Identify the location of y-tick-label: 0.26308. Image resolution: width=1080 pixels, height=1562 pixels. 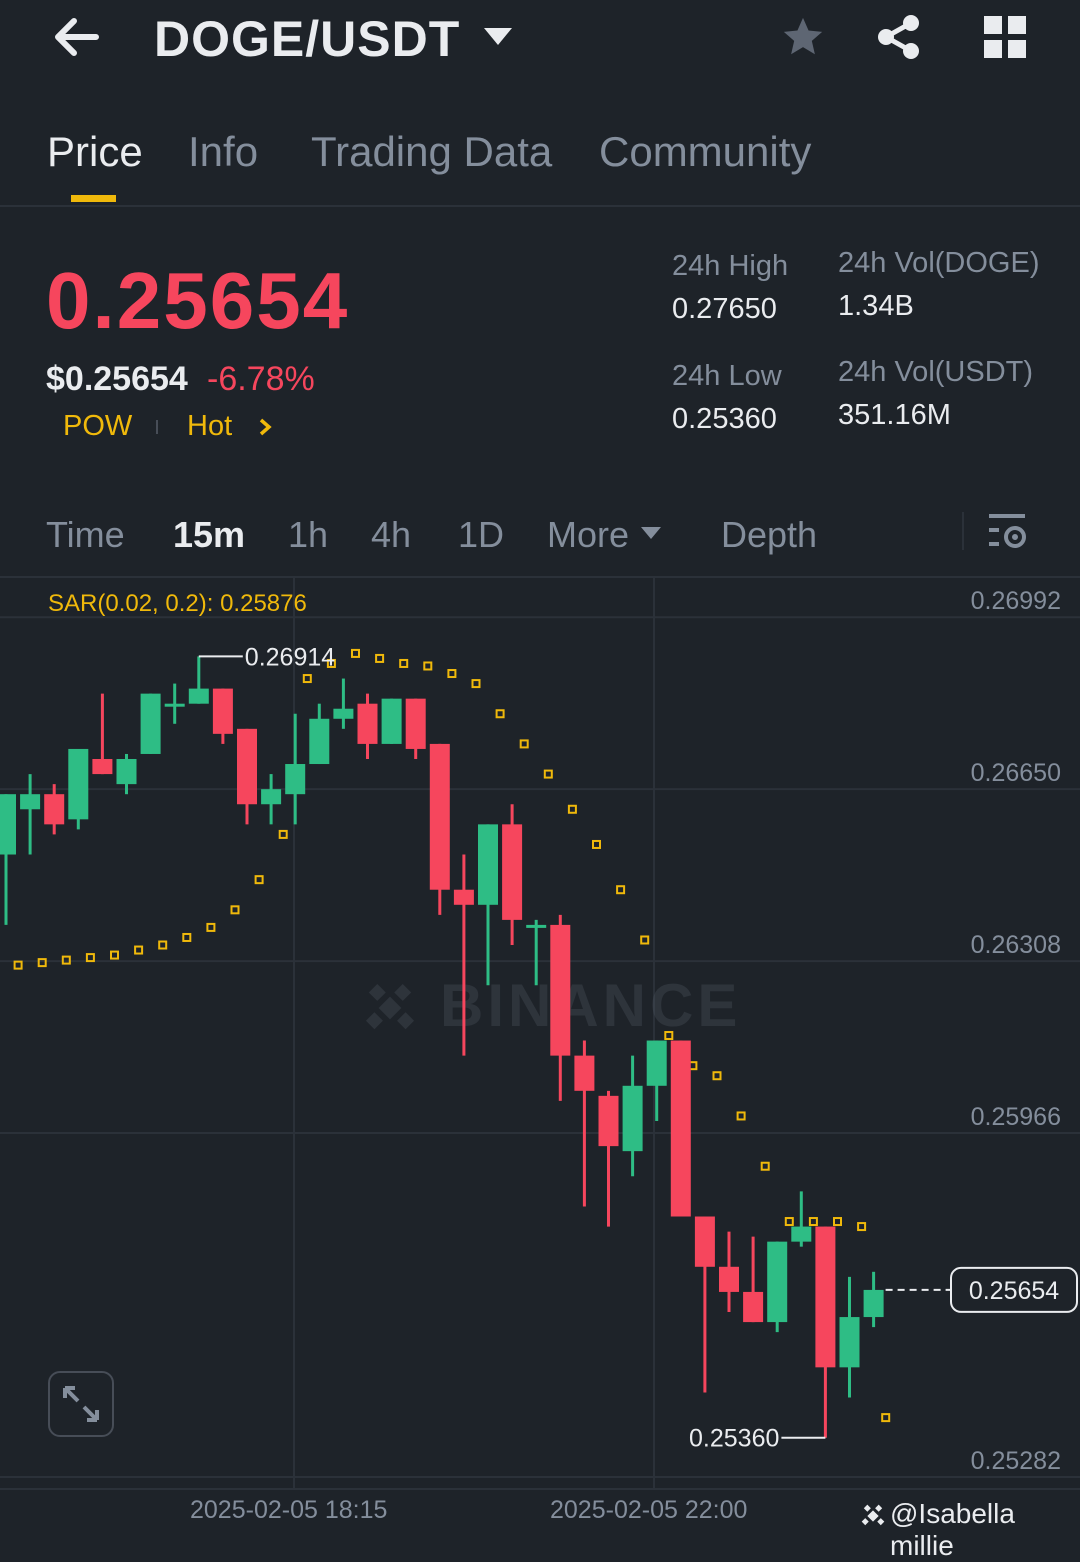
(1016, 945).